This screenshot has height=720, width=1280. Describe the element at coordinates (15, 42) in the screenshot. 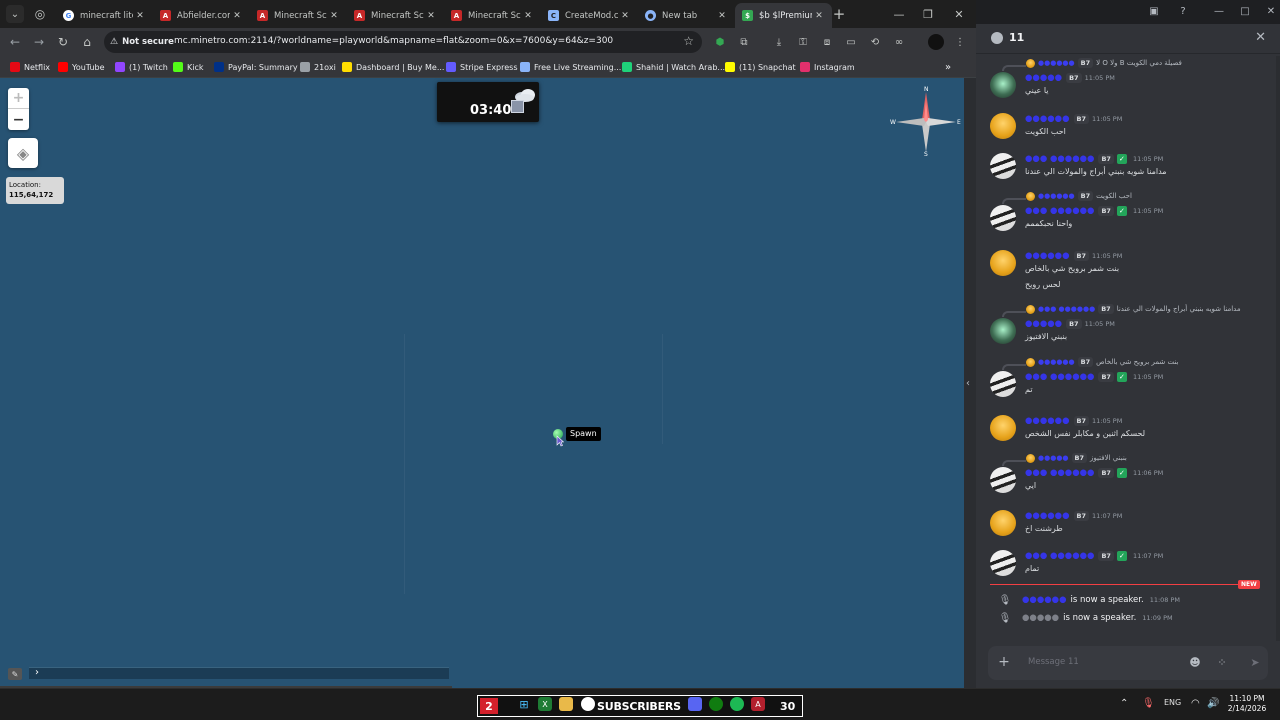

I see `back-button: ←` at that location.